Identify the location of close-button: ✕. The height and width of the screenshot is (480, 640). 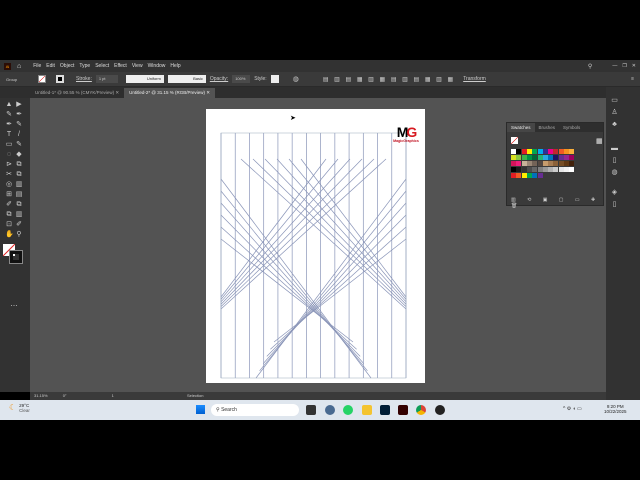
(634, 66).